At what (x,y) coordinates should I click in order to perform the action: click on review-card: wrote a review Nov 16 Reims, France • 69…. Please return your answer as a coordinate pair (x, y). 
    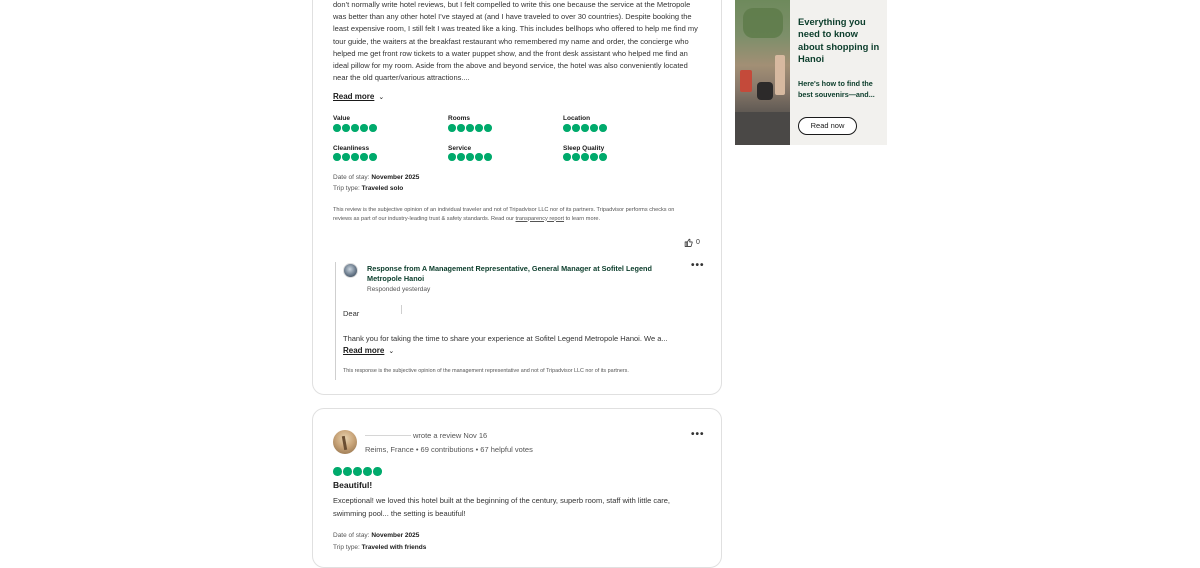
    Looking at the image, I should click on (517, 488).